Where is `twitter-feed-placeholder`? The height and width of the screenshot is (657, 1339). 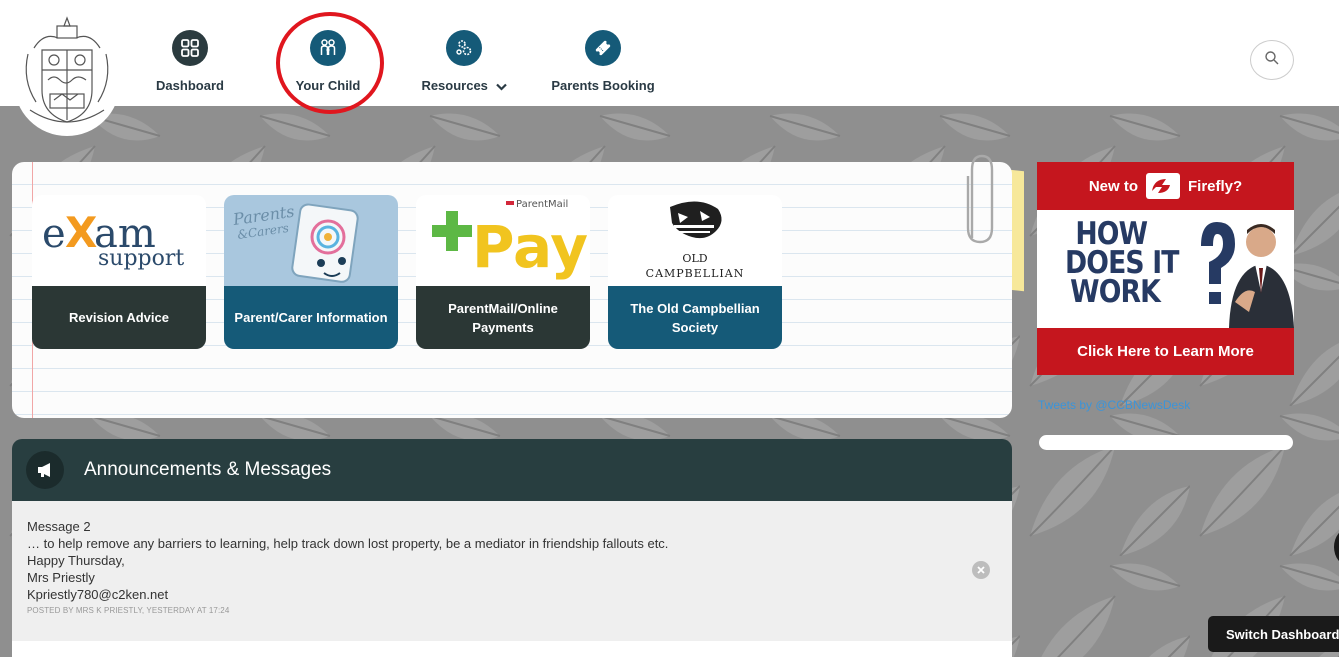
twitter-feed-placeholder is located at coordinates (1166, 442).